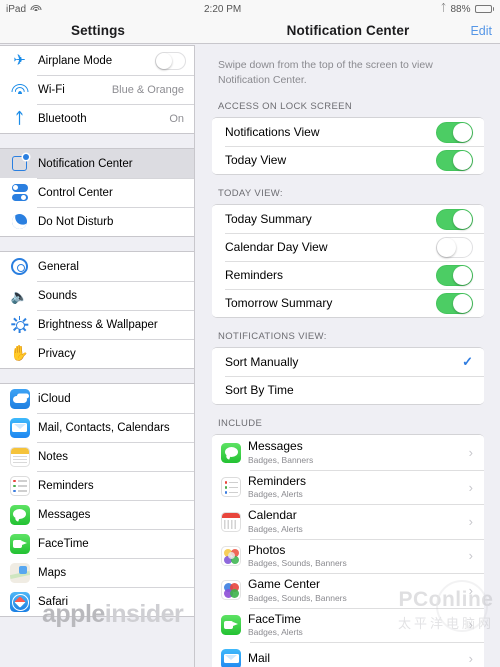 The image size is (500, 667). What do you see at coordinates (272, 337) in the screenshot?
I see `section-header-notifications-view: NOTIFICATIONS VIEW:` at bounding box center [272, 337].